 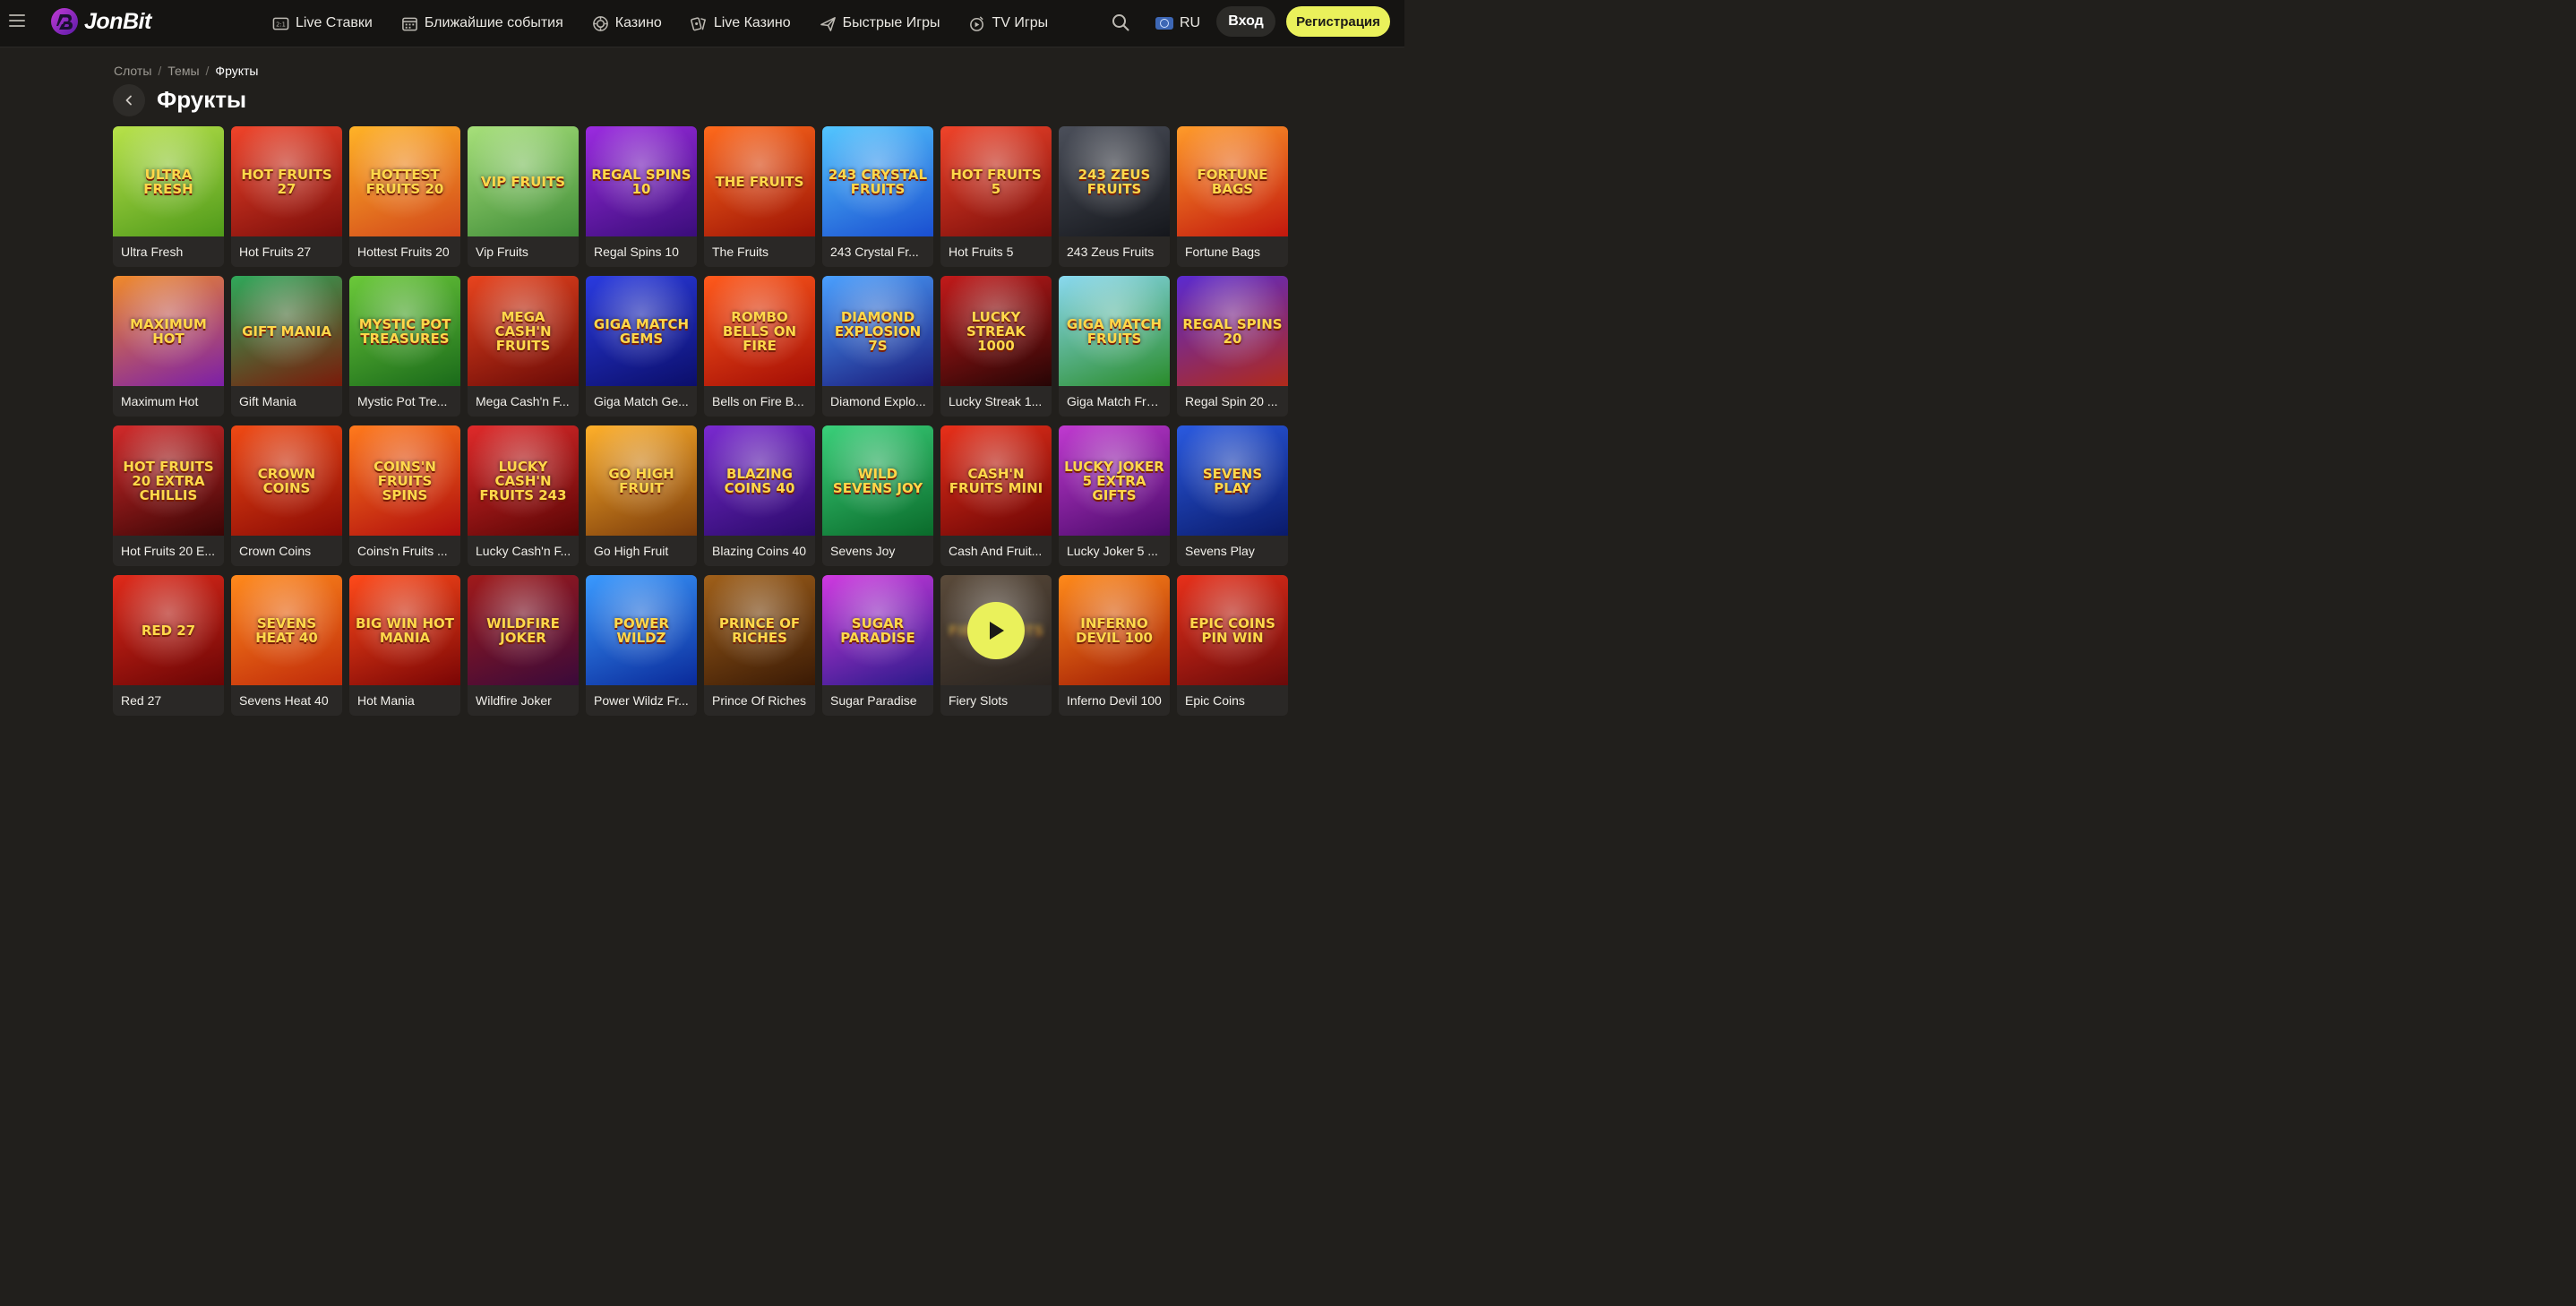 I want to click on game-art-title: 243 Zeus Fruits, so click(x=1114, y=181).